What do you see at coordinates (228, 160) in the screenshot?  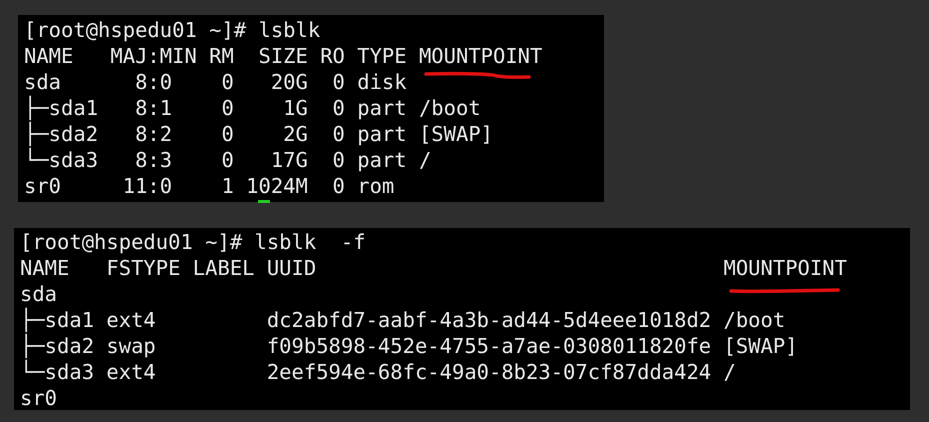 I see `terminal-line: └─sda3 8:3 0 17G 0 part /` at bounding box center [228, 160].